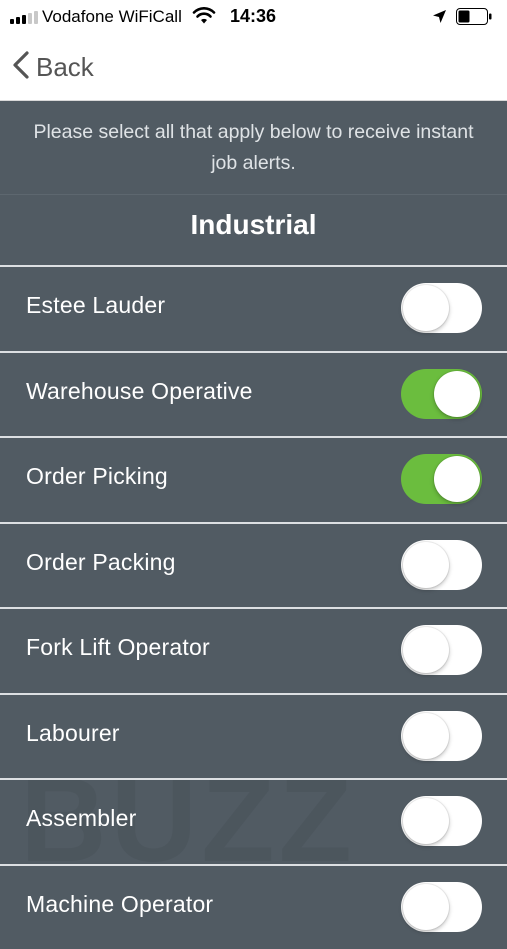  What do you see at coordinates (21, 67) in the screenshot?
I see `chevron-left-icon` at bounding box center [21, 67].